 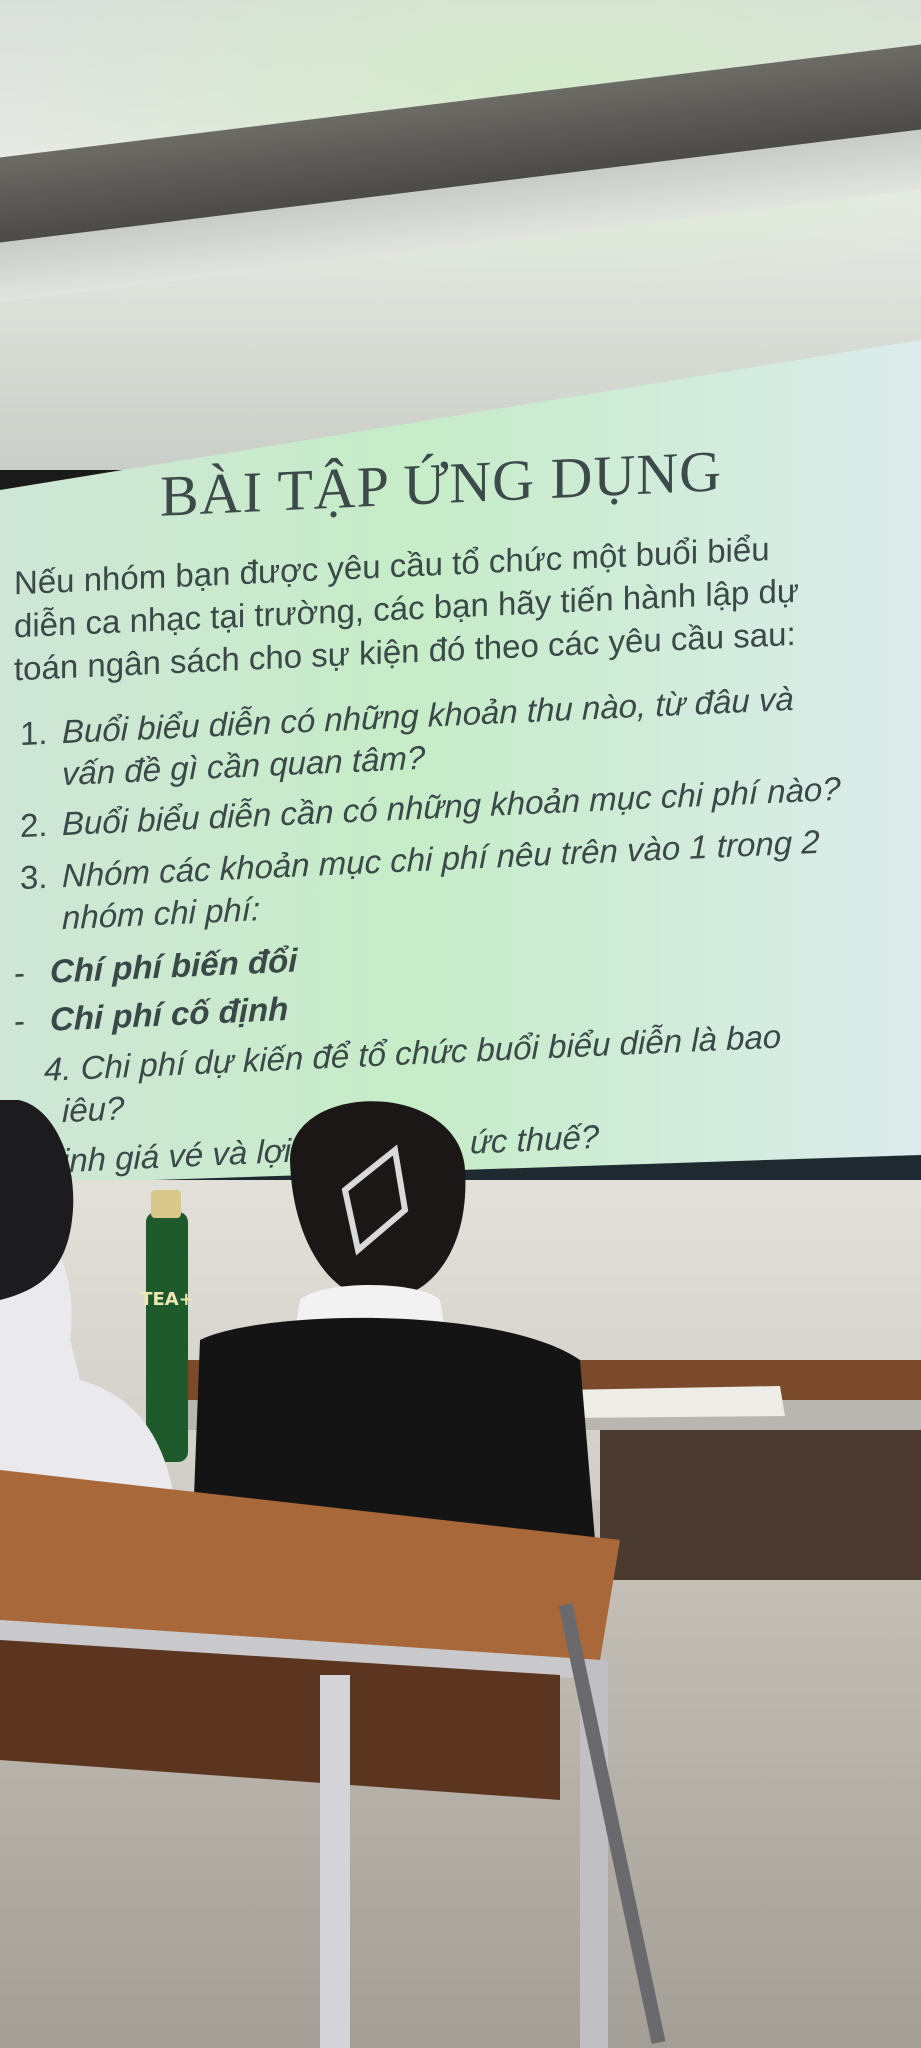 What do you see at coordinates (169, 1013) in the screenshot?
I see `bullet-fixed-cost: Chi phí cố định` at bounding box center [169, 1013].